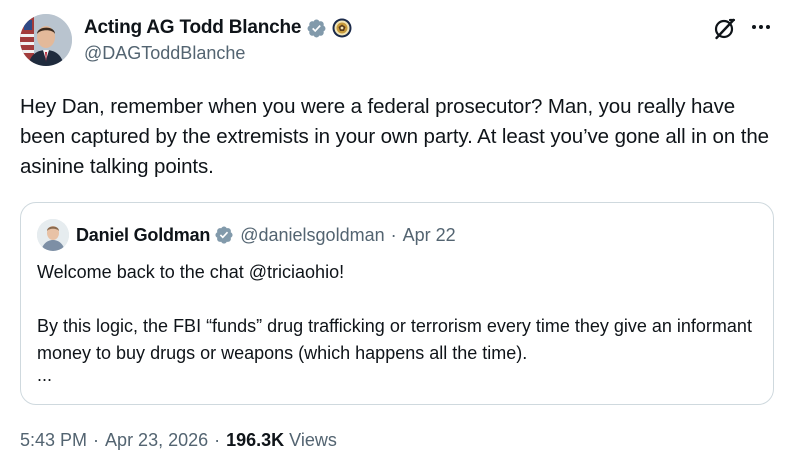 The width and height of the screenshot is (786, 460). I want to click on more-options-icon, so click(761, 27).